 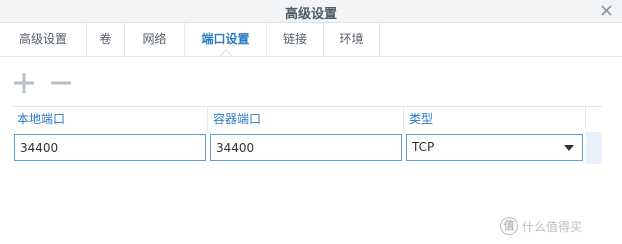 What do you see at coordinates (607, 11) in the screenshot?
I see `close-icon` at bounding box center [607, 11].